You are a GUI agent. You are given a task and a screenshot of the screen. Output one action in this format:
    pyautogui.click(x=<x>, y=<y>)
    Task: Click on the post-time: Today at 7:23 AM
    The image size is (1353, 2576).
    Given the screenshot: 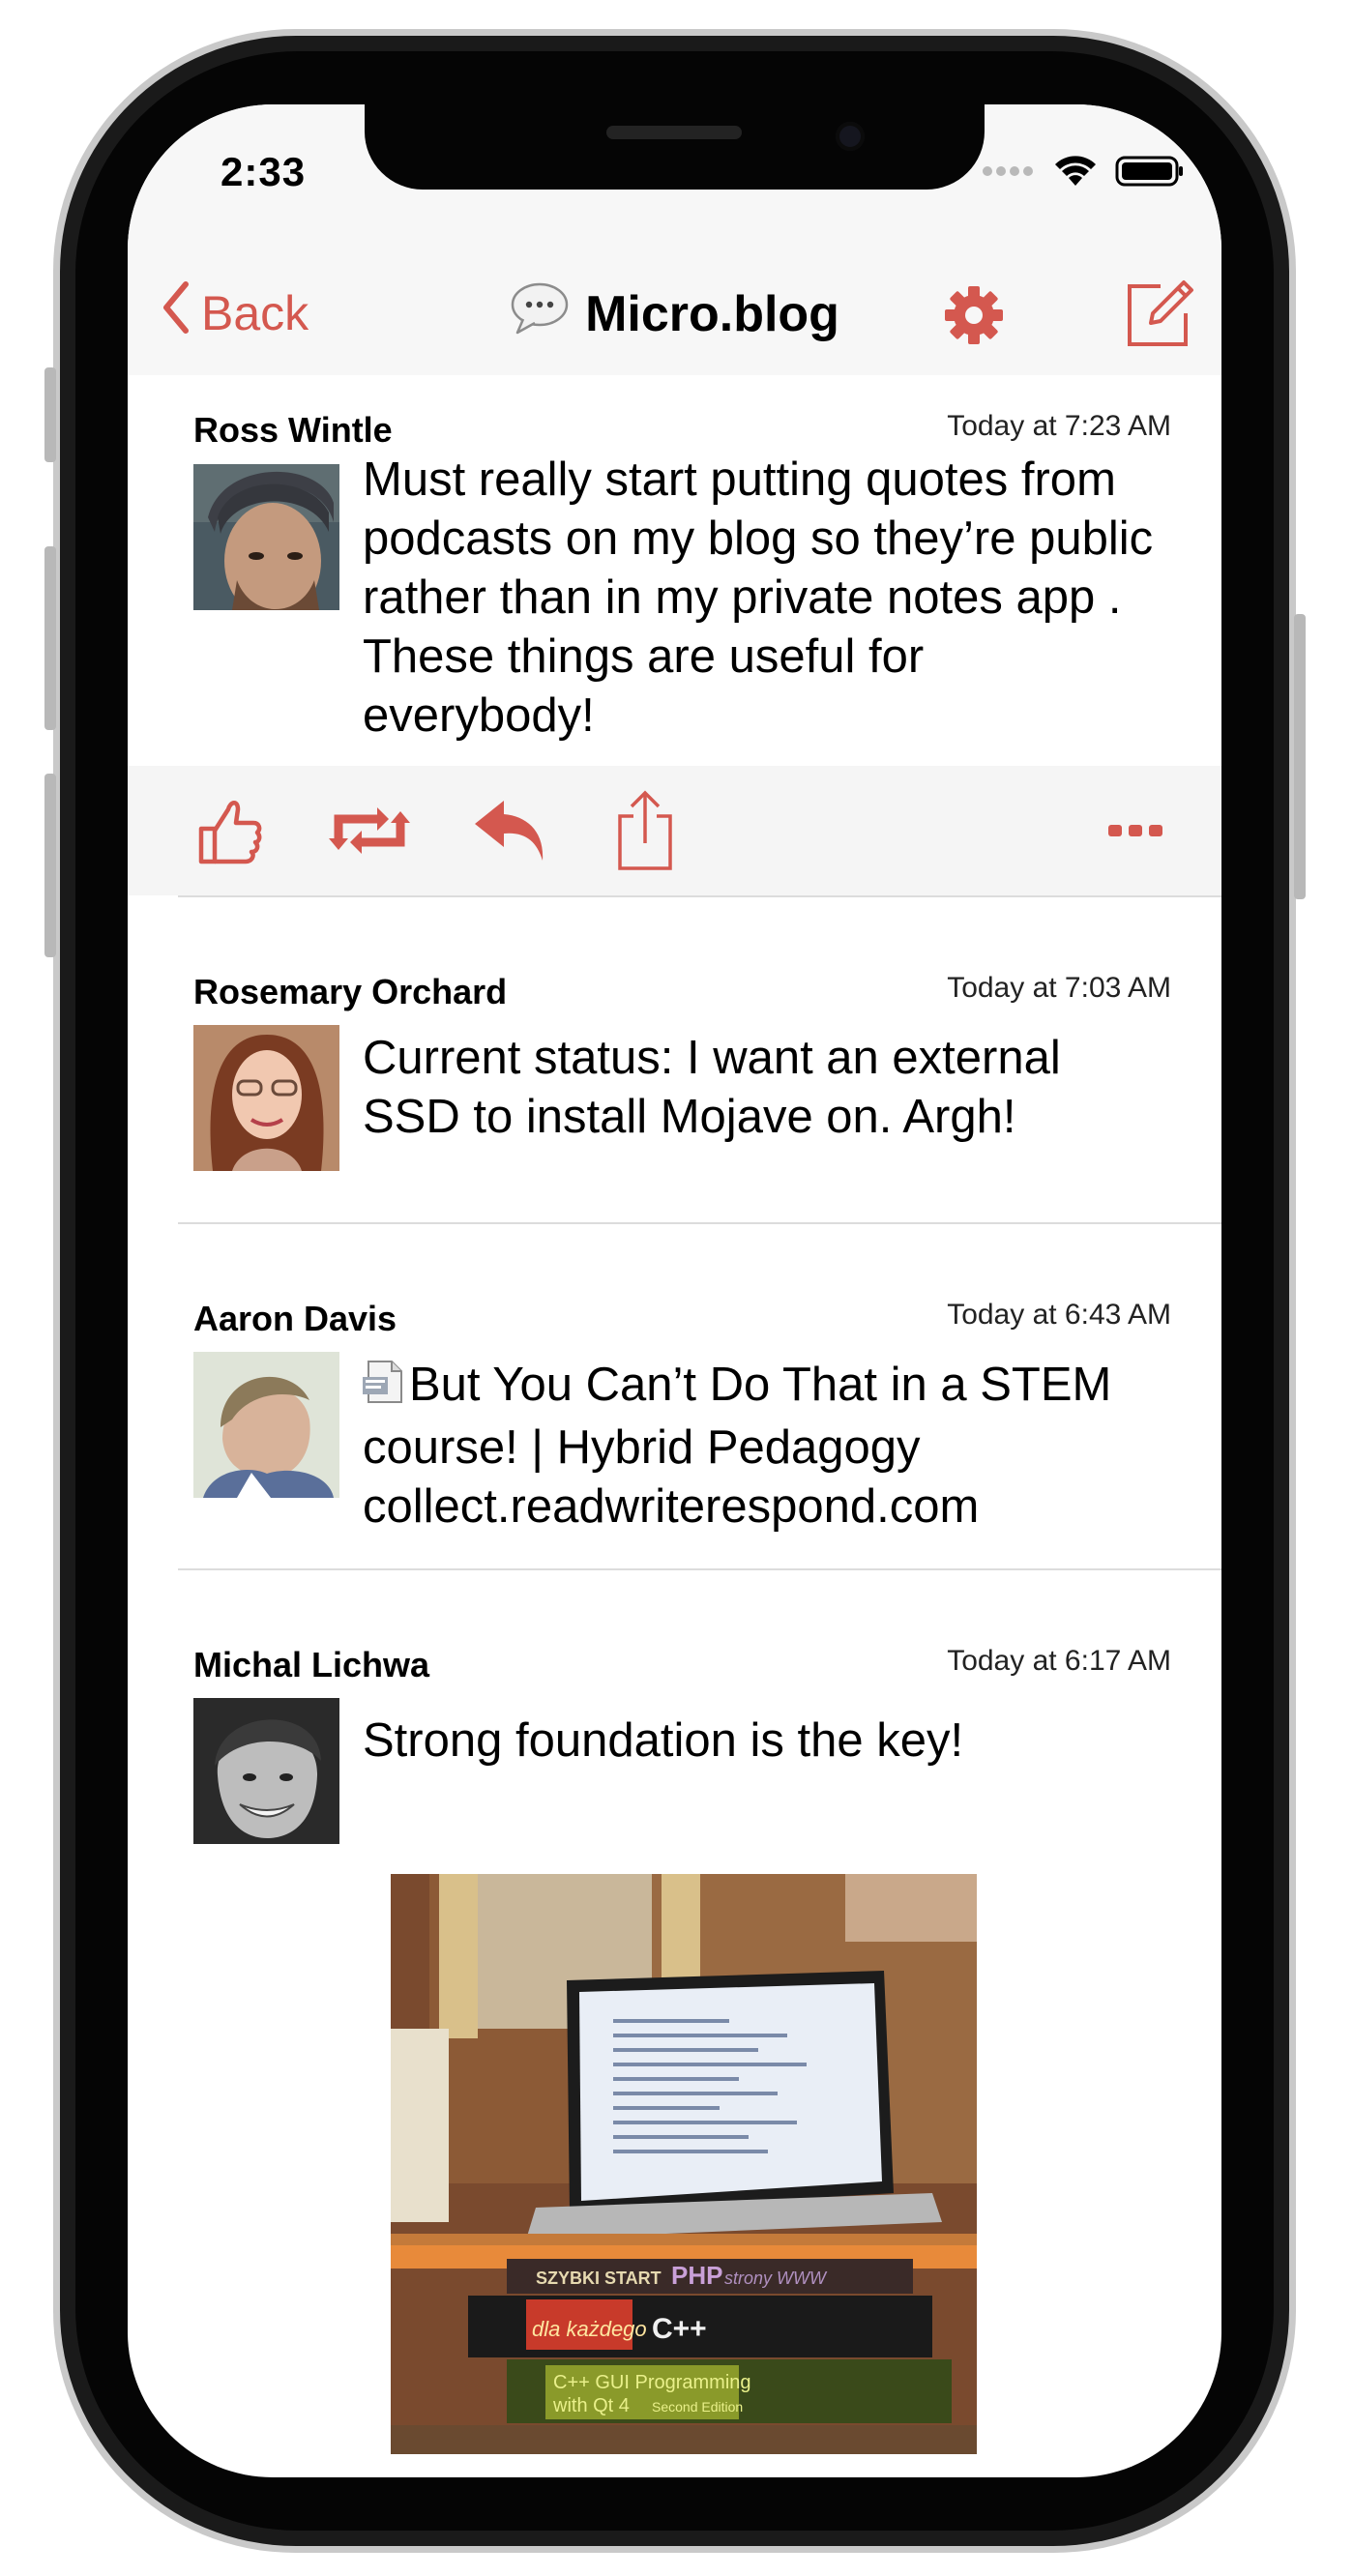 What is the action you would take?
    pyautogui.click(x=1059, y=426)
    